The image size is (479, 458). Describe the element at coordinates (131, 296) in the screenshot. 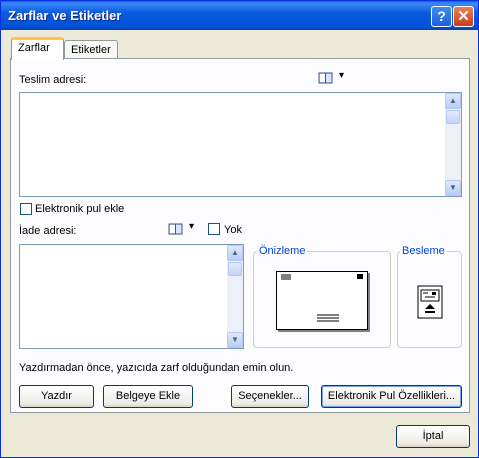

I see `return-address-field: ▲ ▼` at that location.